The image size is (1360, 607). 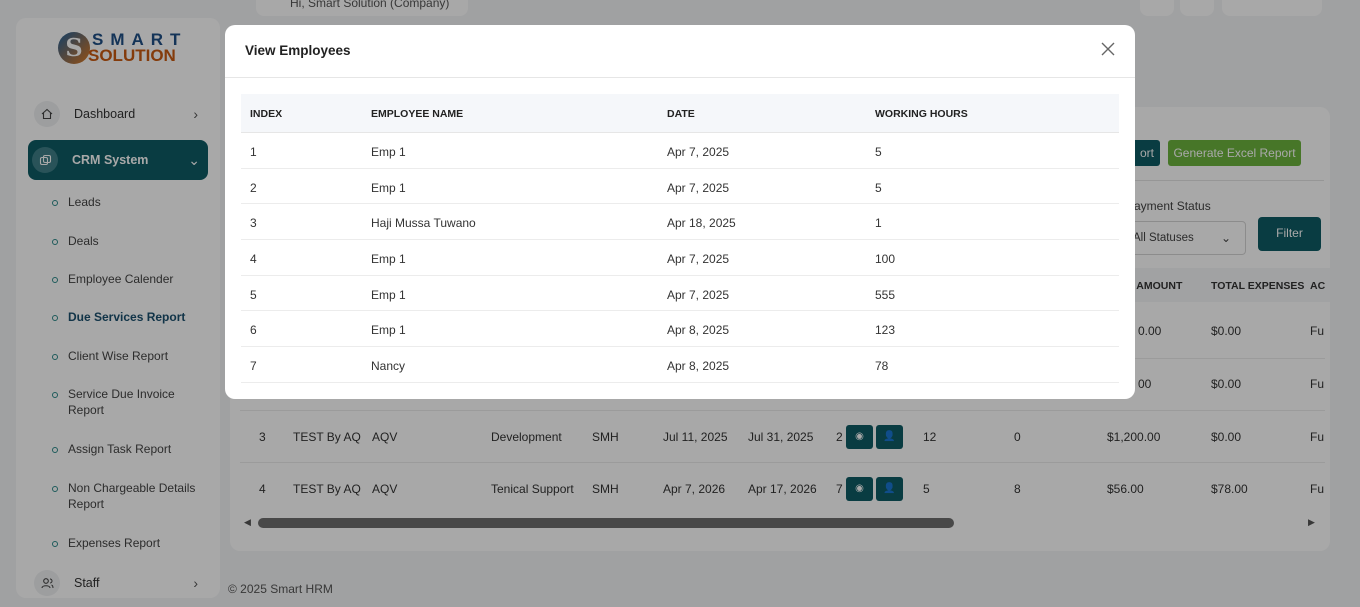 What do you see at coordinates (885, 294) in the screenshot?
I see `cell-working-hours: 555` at bounding box center [885, 294].